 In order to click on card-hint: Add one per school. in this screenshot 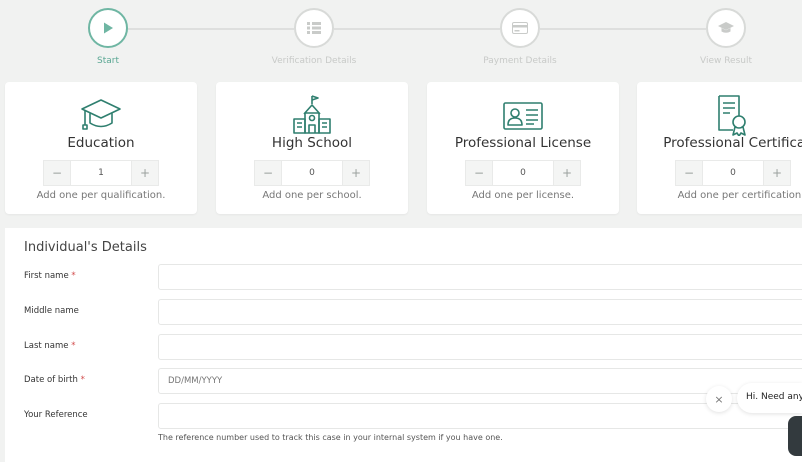, I will do `click(312, 195)`.